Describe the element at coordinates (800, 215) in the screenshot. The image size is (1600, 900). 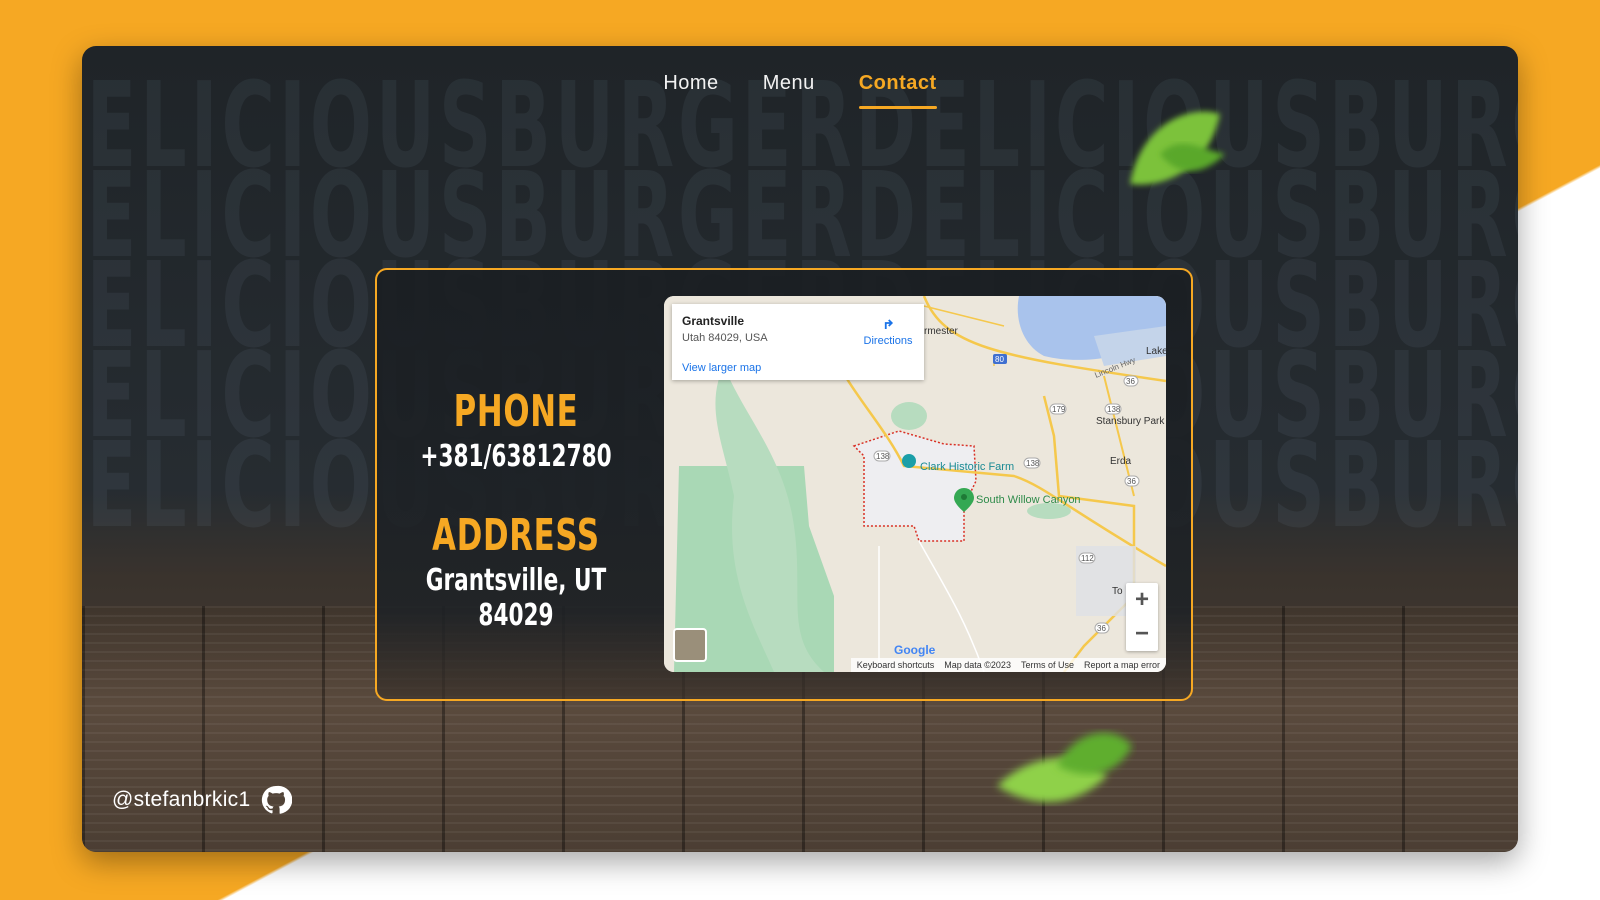
I see `background-text-row: DELICIOUSBURGERDELICIOUSBURGER` at that location.